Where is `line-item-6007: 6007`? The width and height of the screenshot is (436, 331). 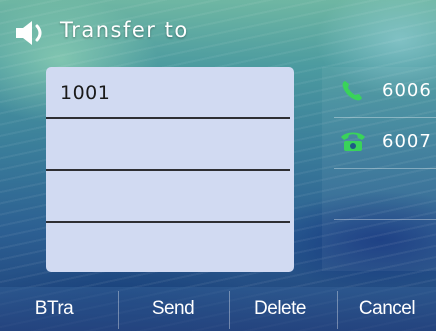
line-item-6007: 6007 is located at coordinates (379, 143).